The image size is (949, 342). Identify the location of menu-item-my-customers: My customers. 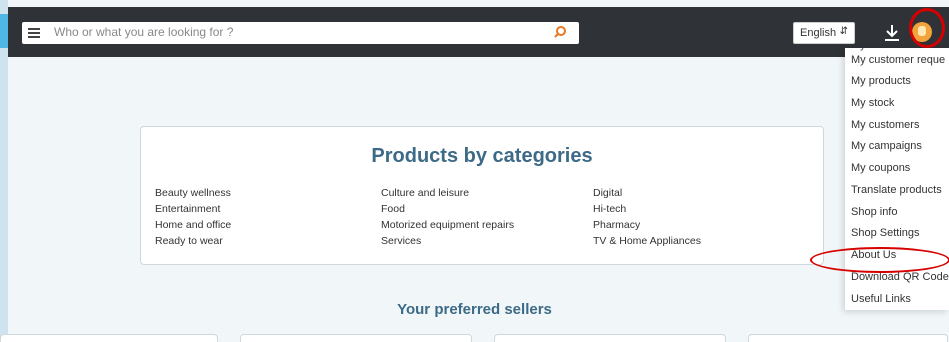
(885, 125).